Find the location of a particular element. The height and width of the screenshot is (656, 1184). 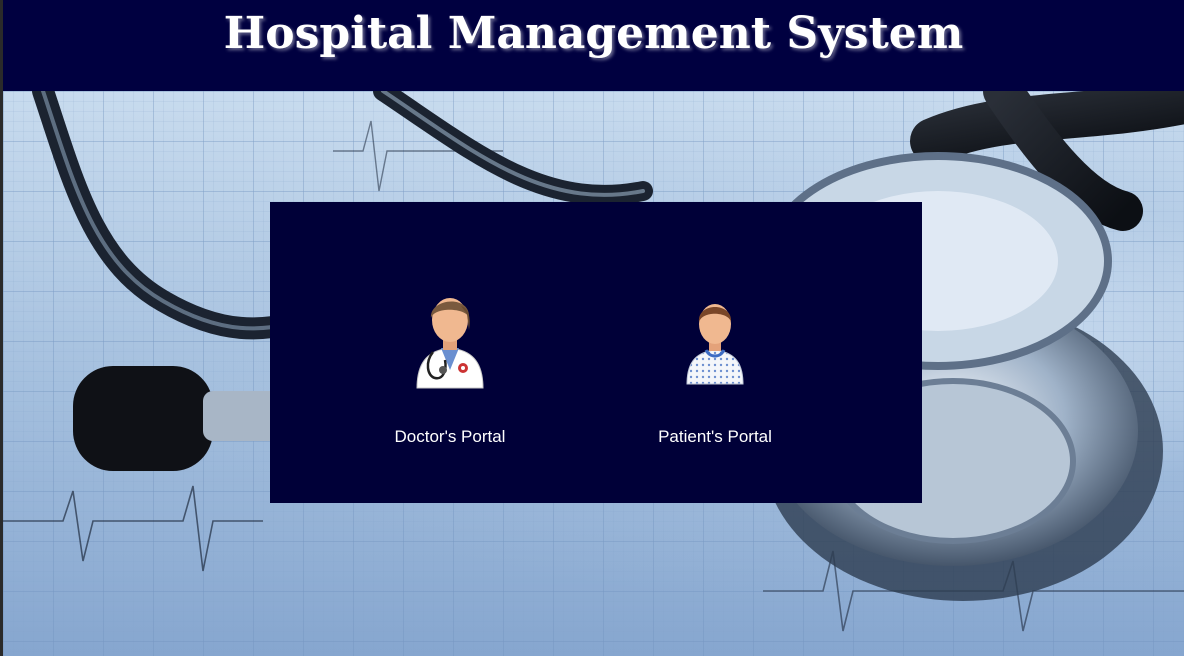

doctor-portal-button: Doctor's Portal is located at coordinates (450, 375).